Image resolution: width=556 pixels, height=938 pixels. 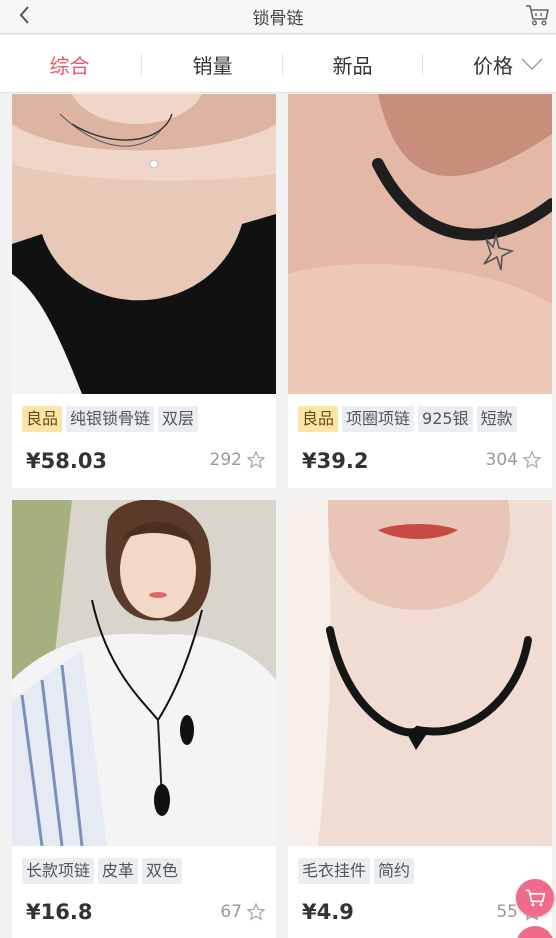 I want to click on product-tag: 项圈项链, so click(x=378, y=419).